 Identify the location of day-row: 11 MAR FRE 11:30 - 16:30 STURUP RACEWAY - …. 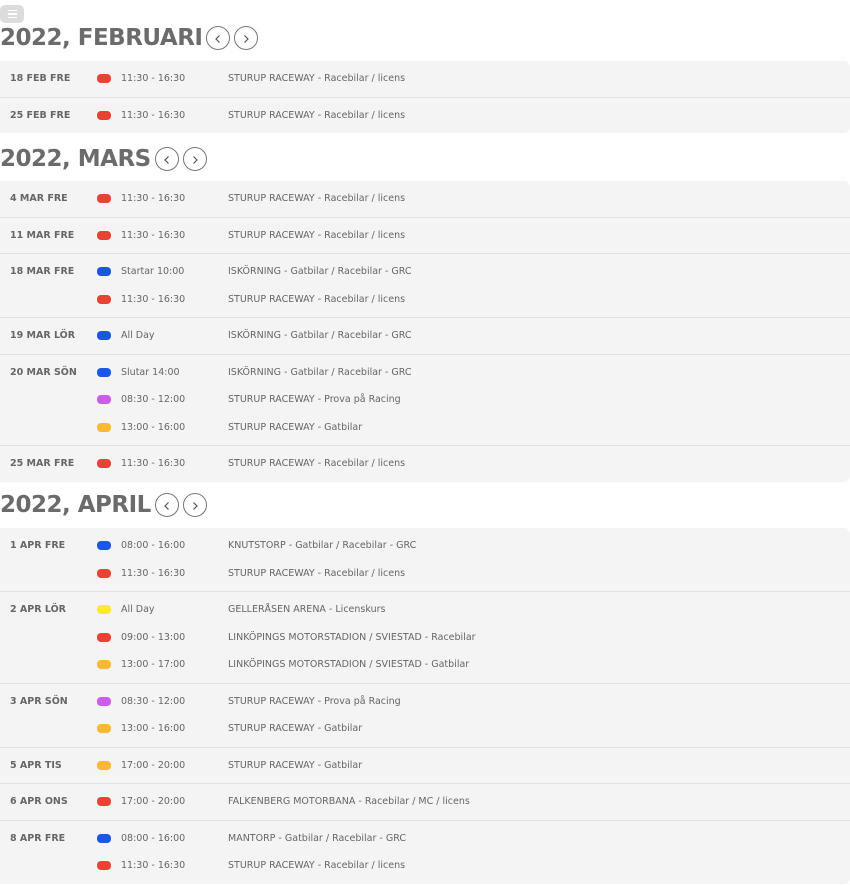
(425, 236).